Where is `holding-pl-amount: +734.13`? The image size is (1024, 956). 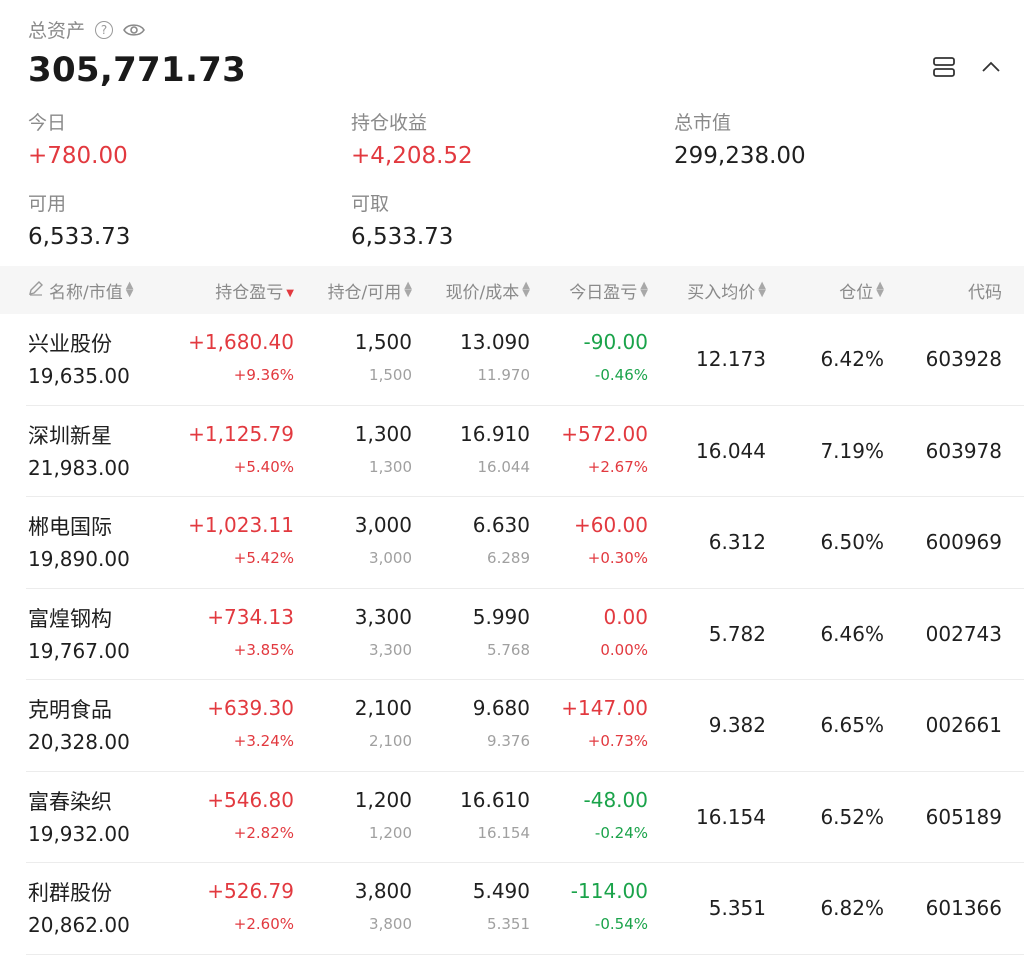 holding-pl-amount: +734.13 is located at coordinates (250, 616).